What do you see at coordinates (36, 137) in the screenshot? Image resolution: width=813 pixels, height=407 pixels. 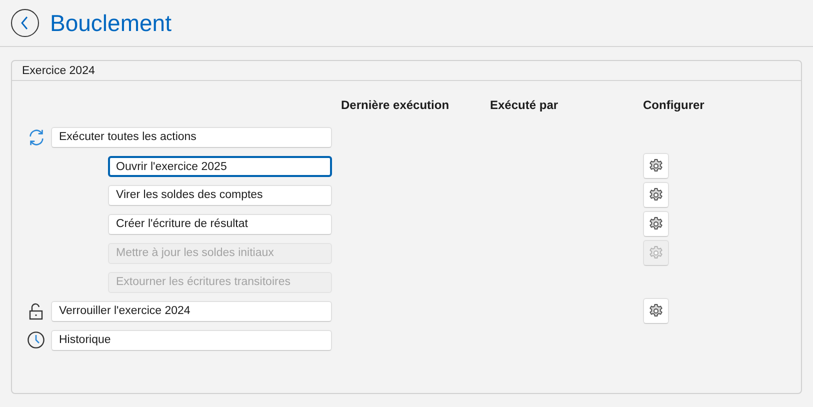 I see `refresh-icon` at bounding box center [36, 137].